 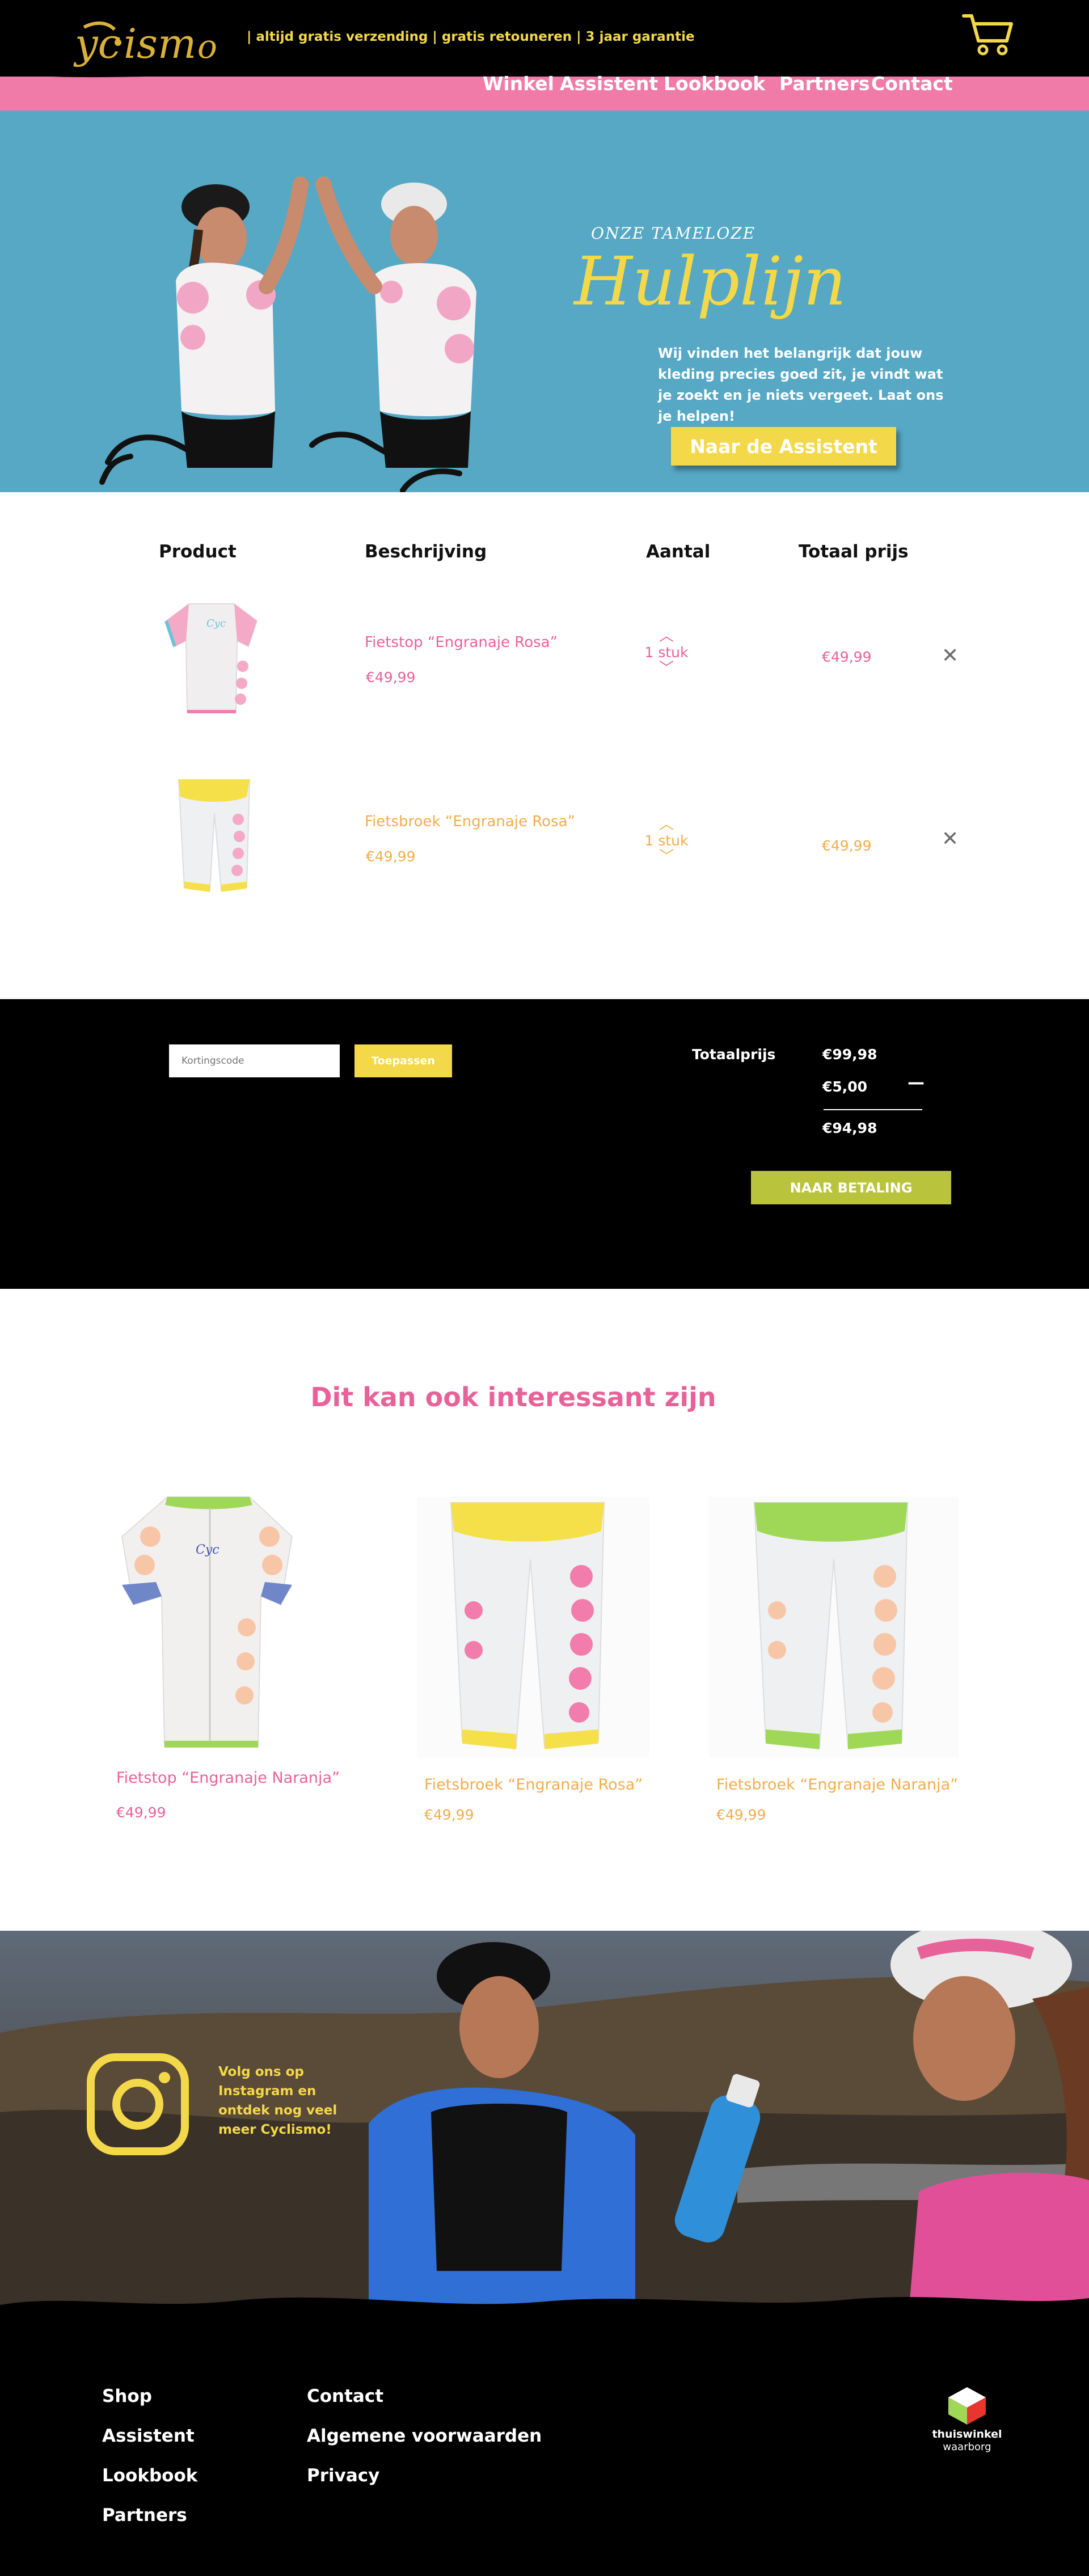 What do you see at coordinates (967, 2434) in the screenshot?
I see `trust-badge-name: thuiswinkel` at bounding box center [967, 2434].